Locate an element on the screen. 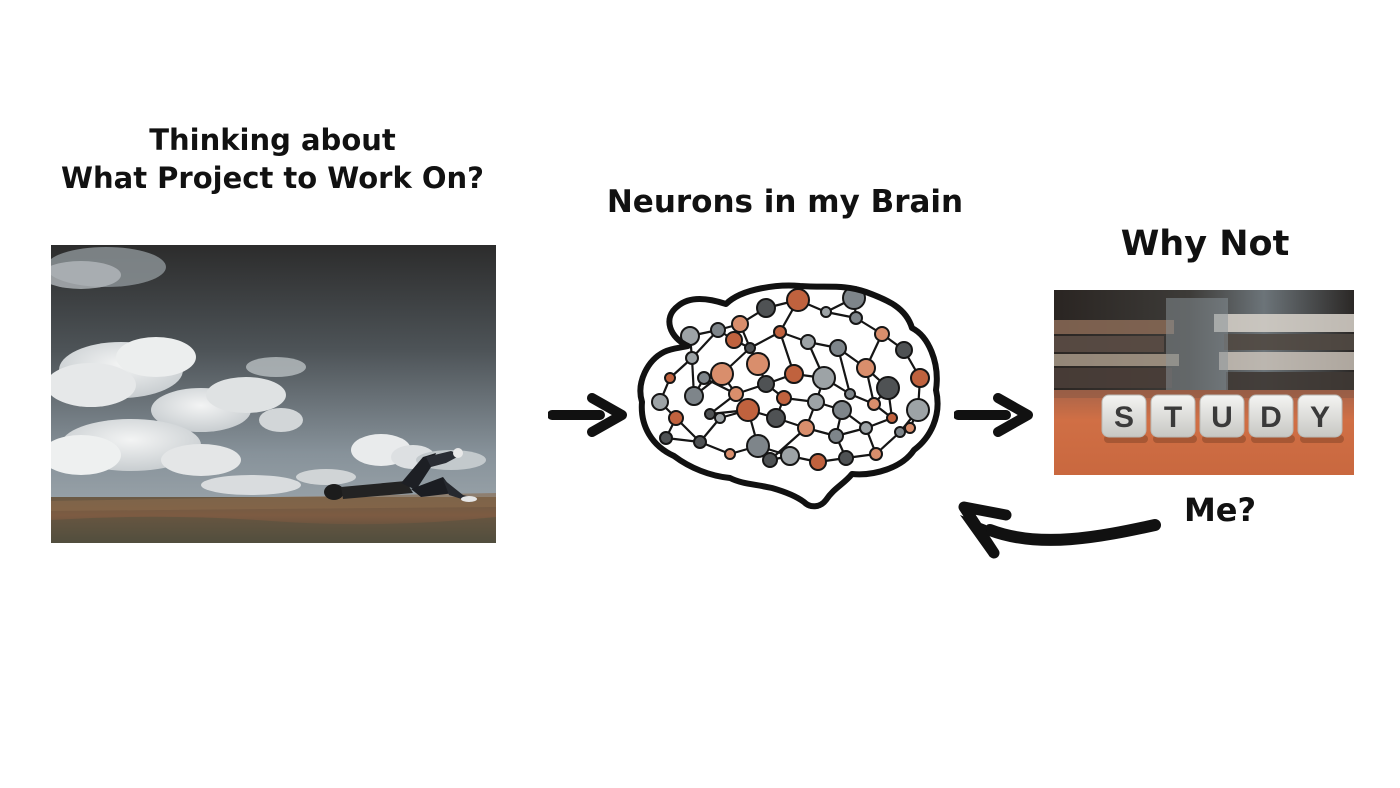 The width and height of the screenshot is (1400, 788). die-letter: T is located at coordinates (1173, 417).